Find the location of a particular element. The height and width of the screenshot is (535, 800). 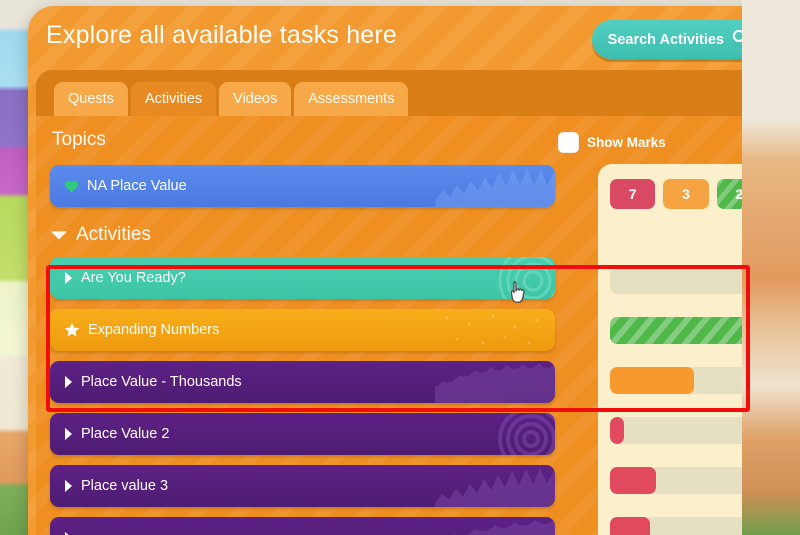

activity-row-next is located at coordinates (401, 525).